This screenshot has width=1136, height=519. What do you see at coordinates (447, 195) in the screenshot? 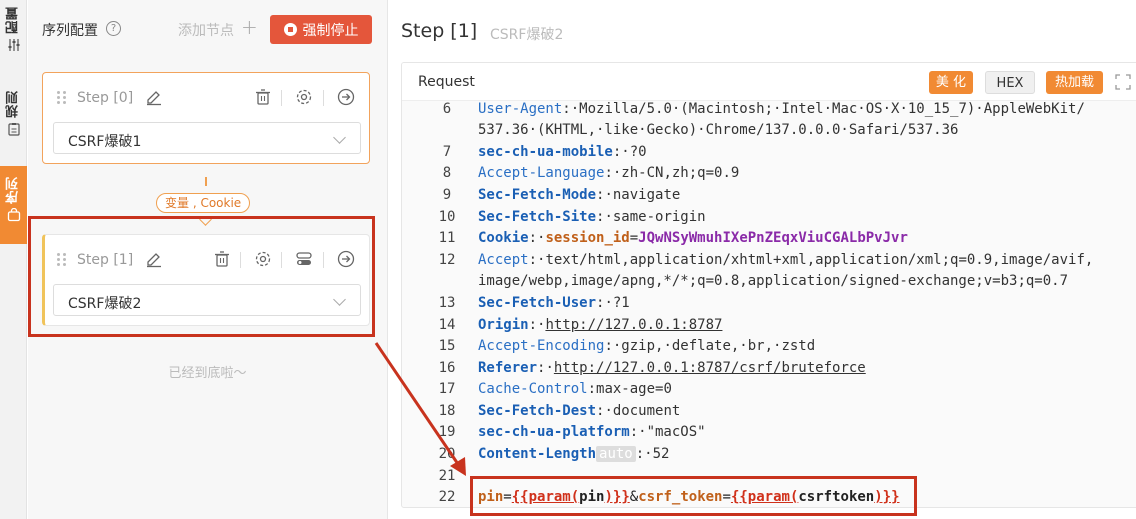
I see `line-number: 9` at bounding box center [447, 195].